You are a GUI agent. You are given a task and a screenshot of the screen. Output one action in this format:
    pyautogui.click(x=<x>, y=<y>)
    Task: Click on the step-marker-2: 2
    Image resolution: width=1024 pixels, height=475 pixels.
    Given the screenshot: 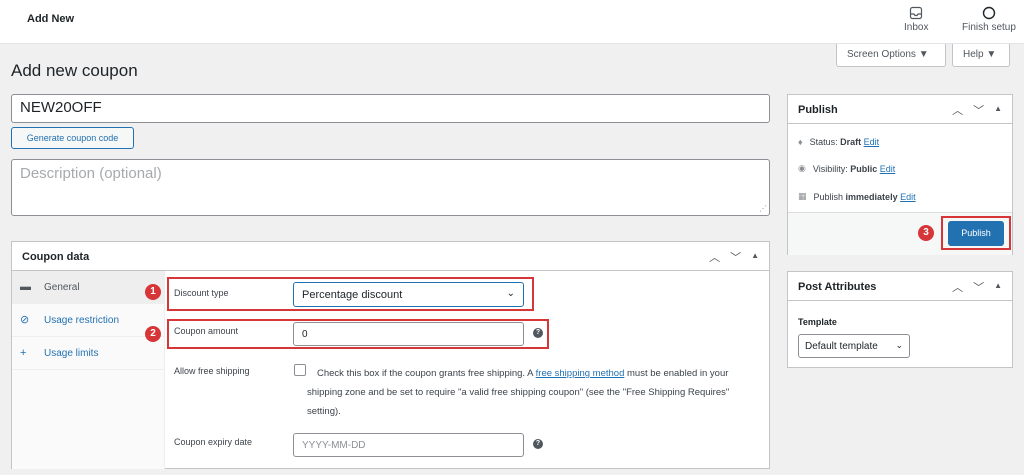 What is the action you would take?
    pyautogui.click(x=153, y=334)
    